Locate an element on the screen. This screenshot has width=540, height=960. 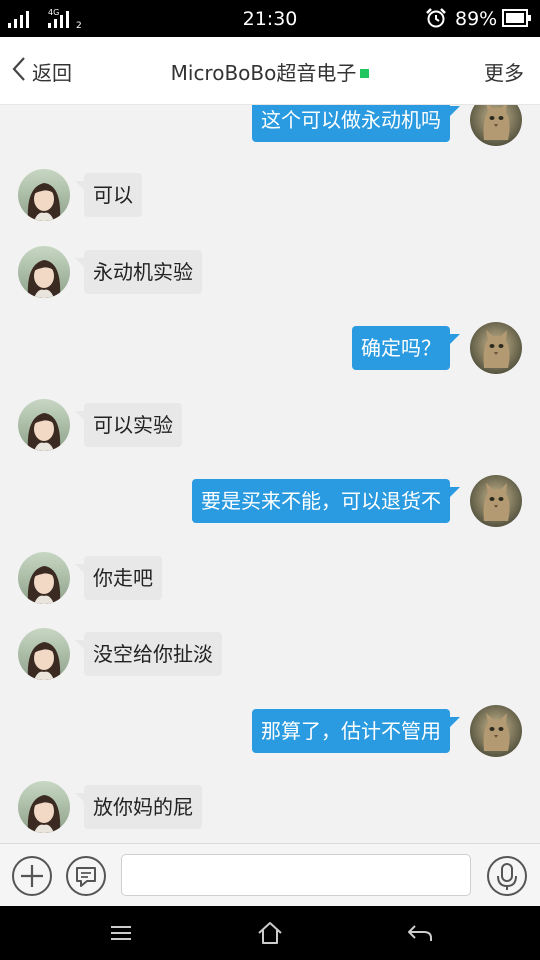
message-incoming: 没空给你扯淡 is located at coordinates (270, 654).